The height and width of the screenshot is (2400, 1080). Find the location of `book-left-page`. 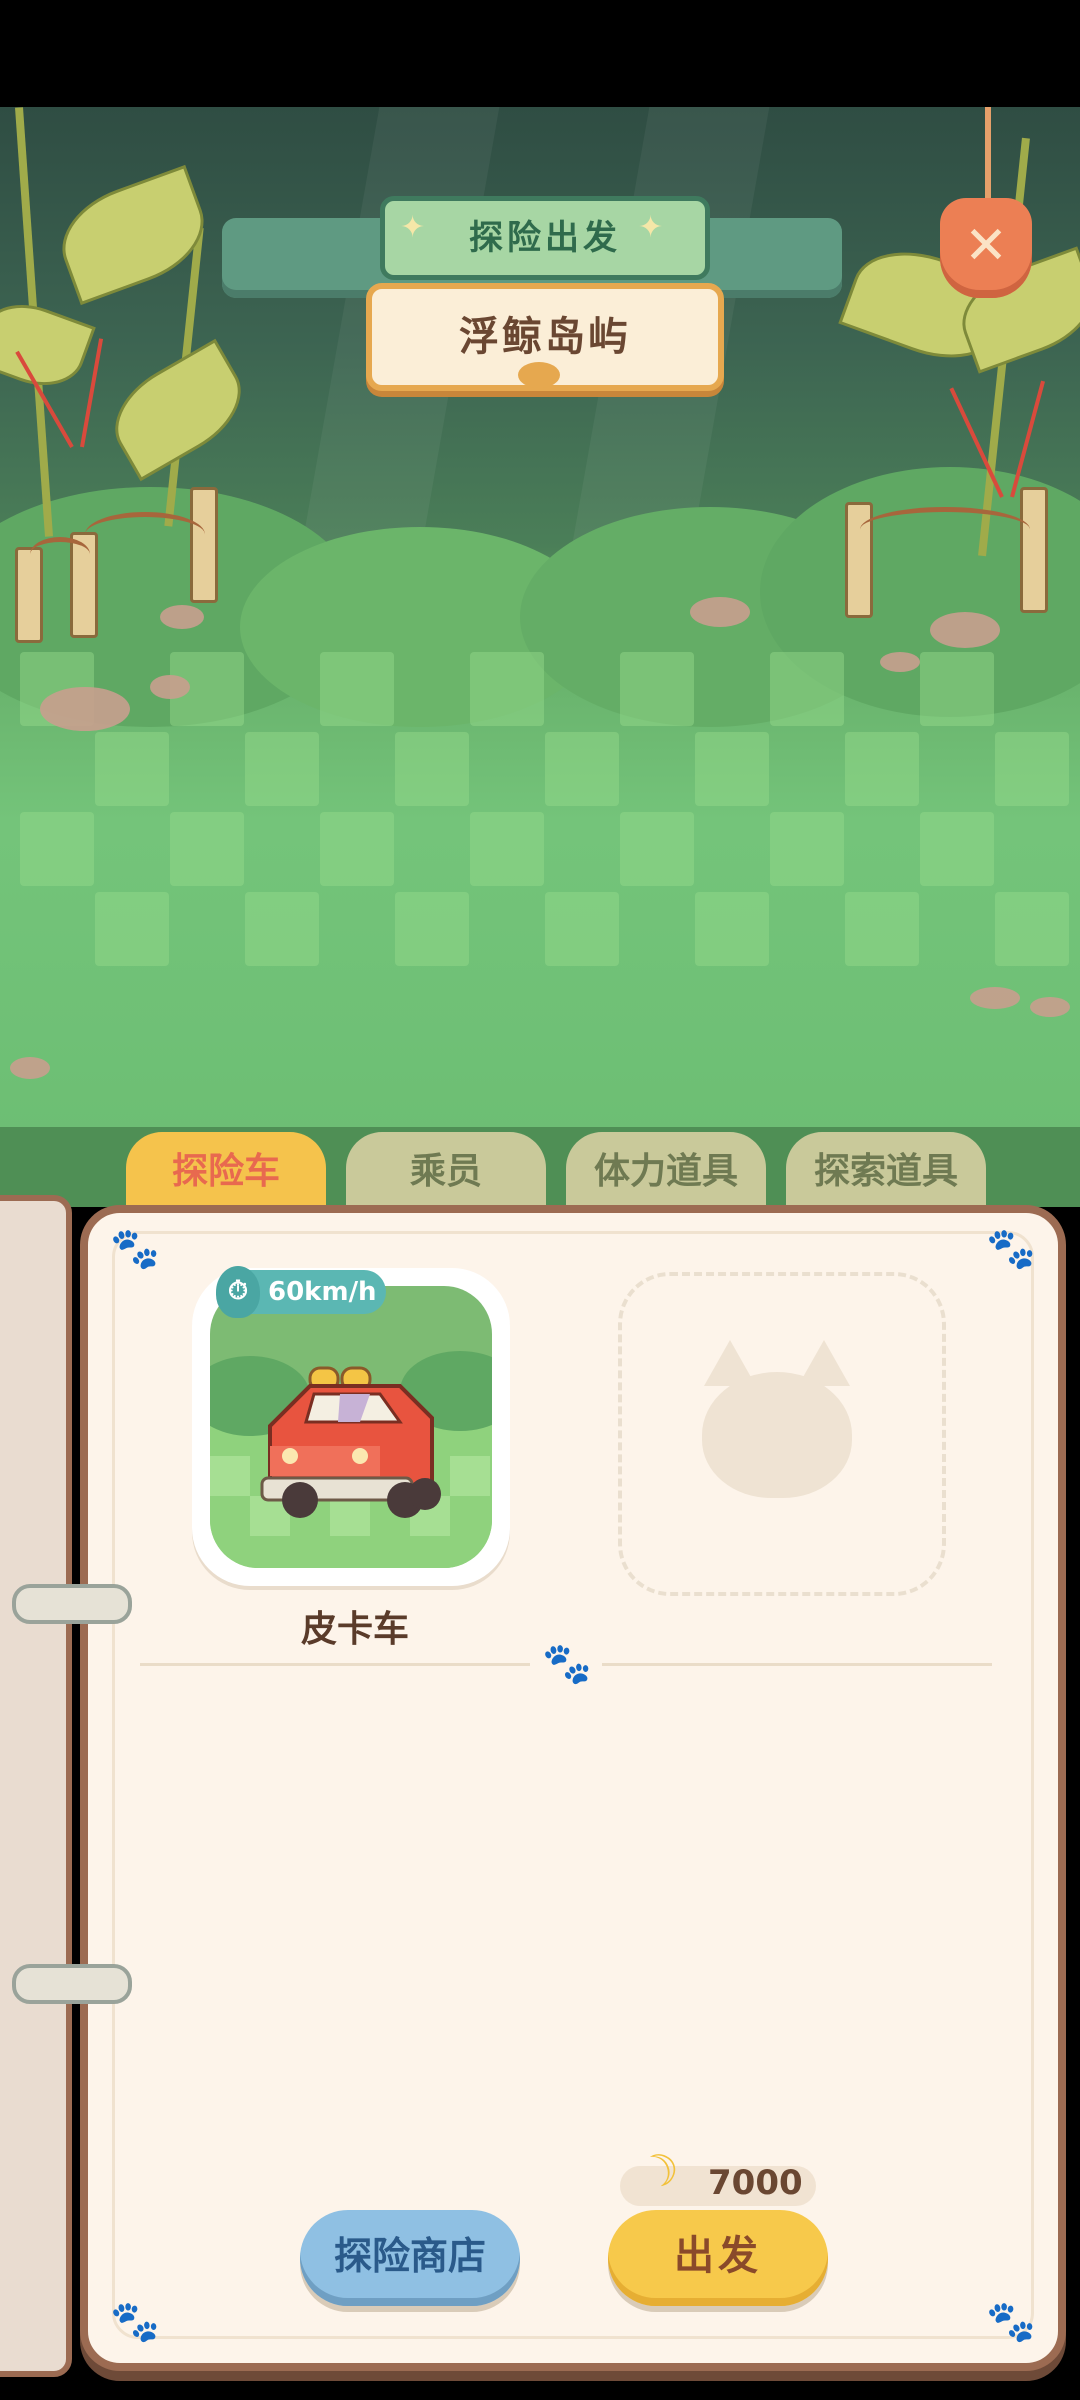

book-left-page is located at coordinates (36, 1786).